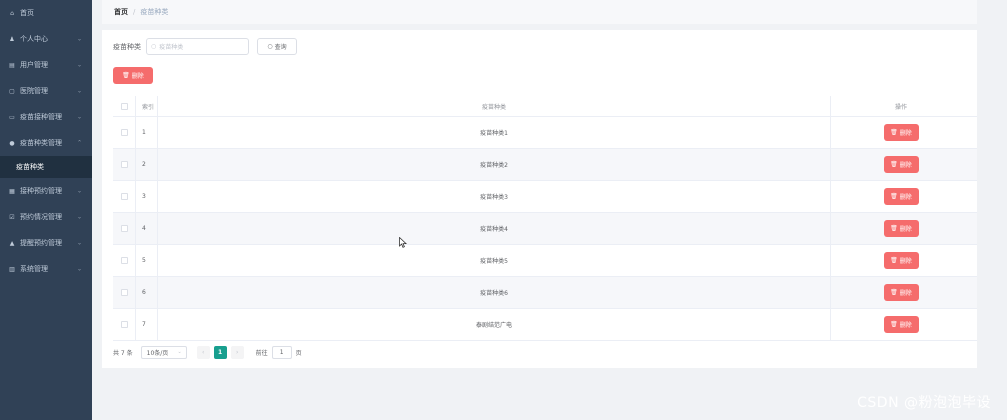  Describe the element at coordinates (146, 132) in the screenshot. I see `row-index: 1` at that location.